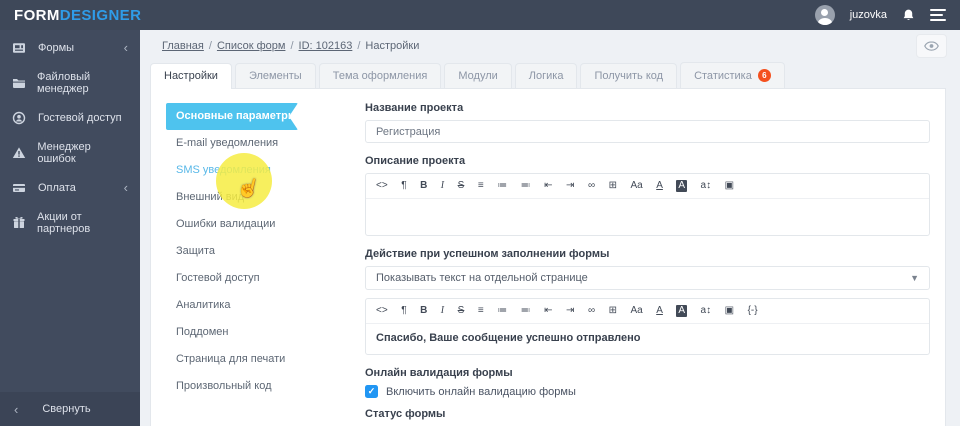 This screenshot has height=426, width=960. What do you see at coordinates (56, 47) in the screenshot?
I see `sidebar-item-label: Формы` at bounding box center [56, 47].